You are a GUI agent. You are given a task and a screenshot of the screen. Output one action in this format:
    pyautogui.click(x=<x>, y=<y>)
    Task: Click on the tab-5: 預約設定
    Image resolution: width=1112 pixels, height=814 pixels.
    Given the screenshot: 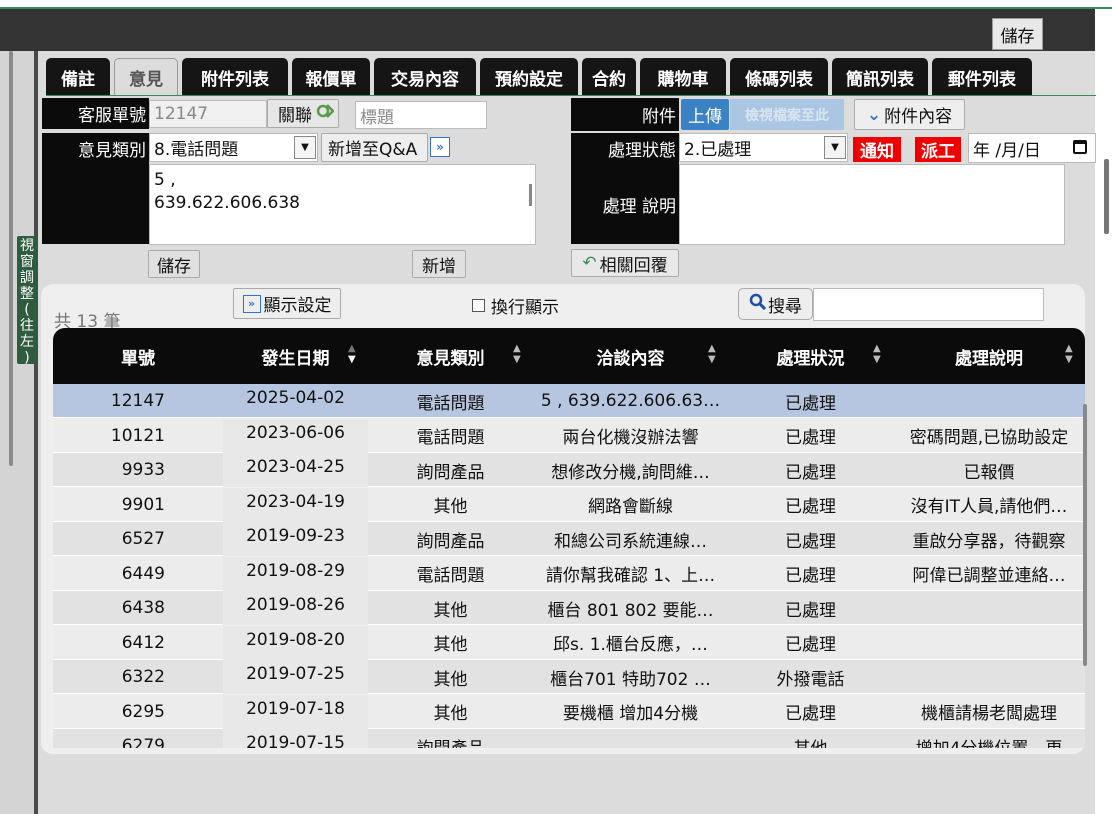 What is the action you would take?
    pyautogui.click(x=529, y=77)
    